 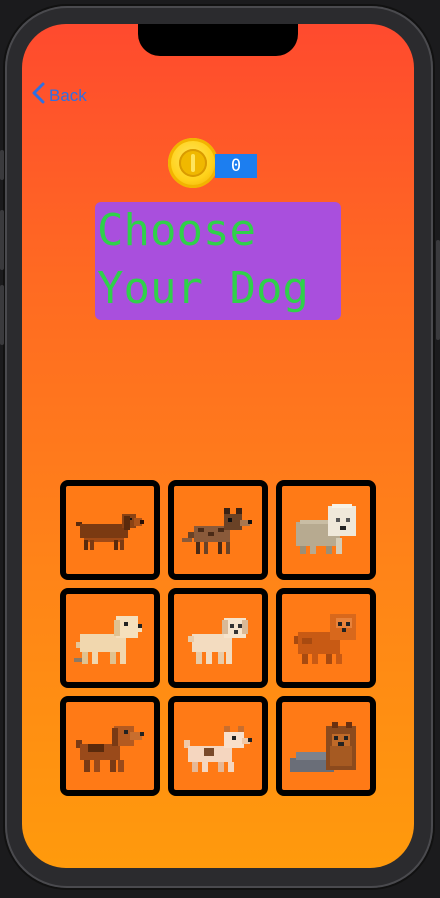 I want to click on dog-tile-yorkie, so click(x=326, y=746).